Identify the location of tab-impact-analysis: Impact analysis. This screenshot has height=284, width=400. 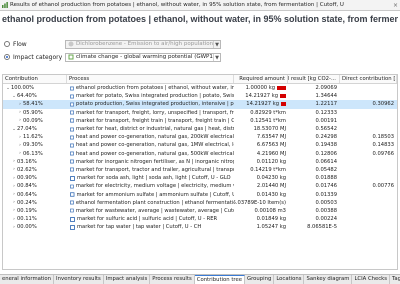
(127, 279).